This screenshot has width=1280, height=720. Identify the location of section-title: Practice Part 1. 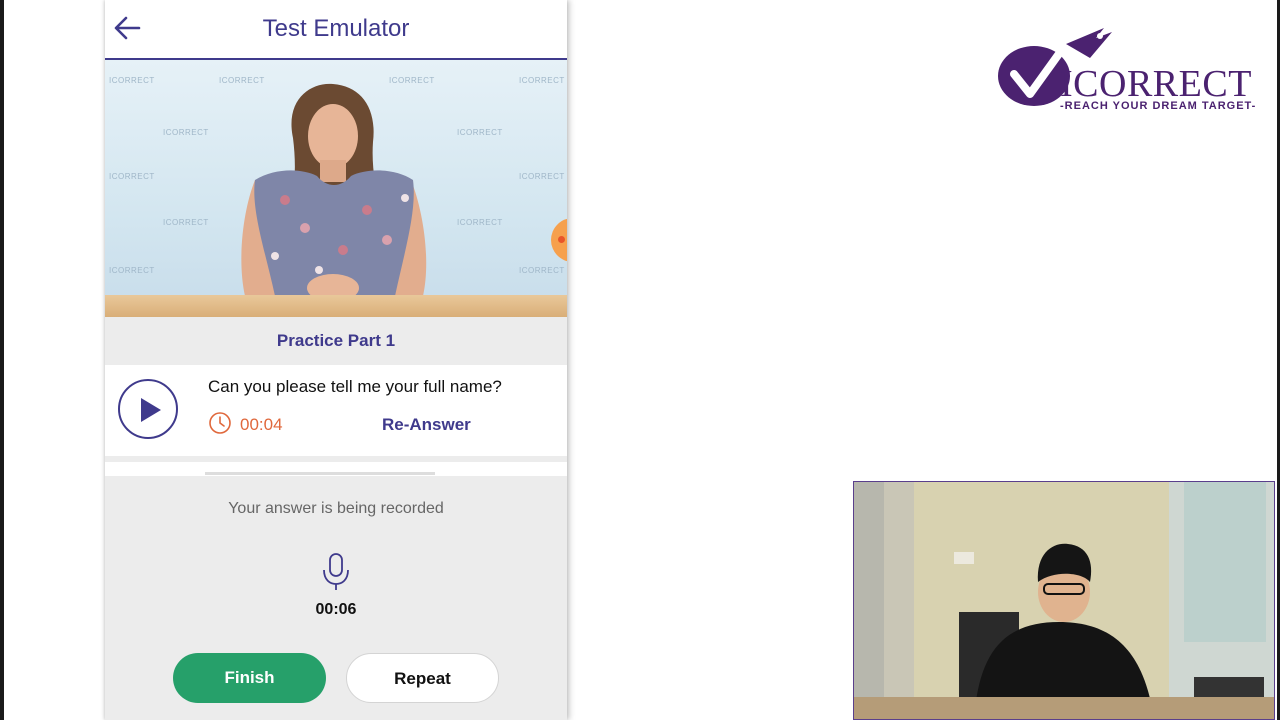
(336, 340).